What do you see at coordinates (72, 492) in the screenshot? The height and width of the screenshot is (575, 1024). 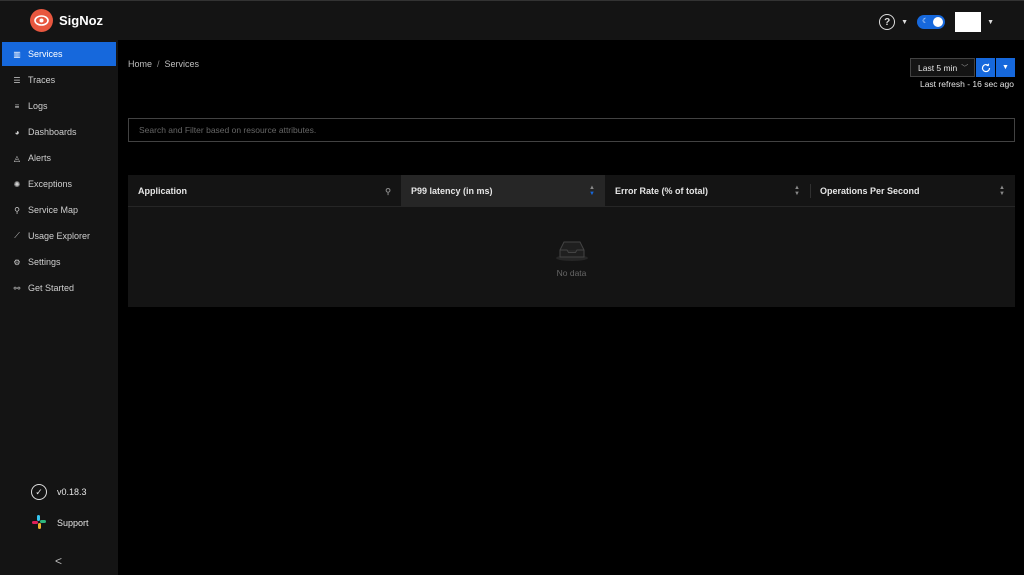 I see `version-label: v0.18.3` at bounding box center [72, 492].